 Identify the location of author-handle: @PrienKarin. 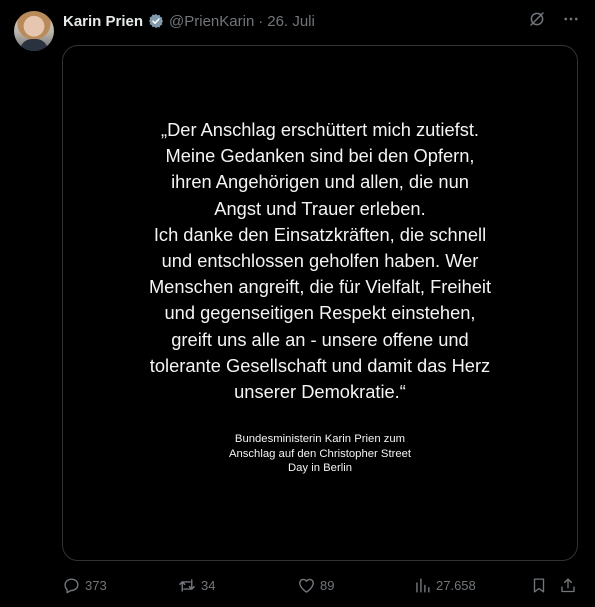
(211, 21).